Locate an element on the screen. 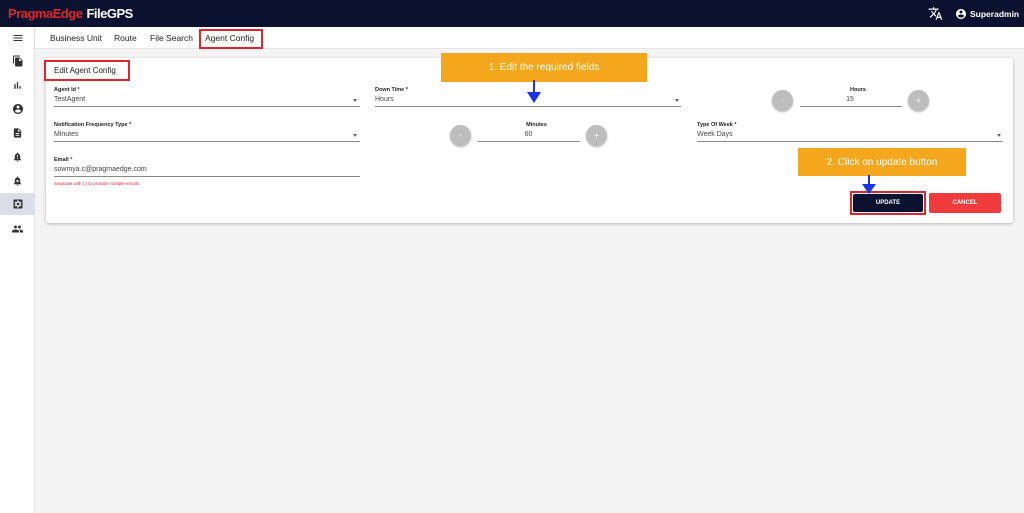  sidebar-menu-toggle is located at coordinates (17, 38).